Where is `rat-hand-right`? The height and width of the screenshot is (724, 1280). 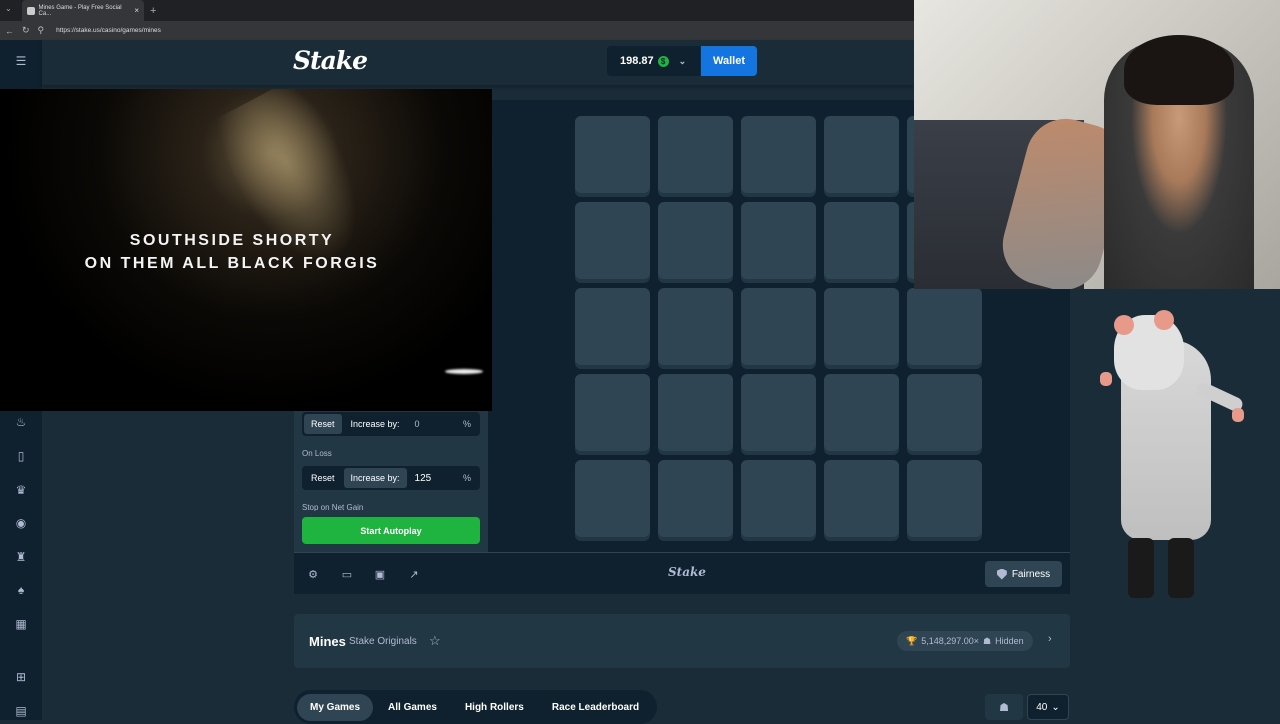
rat-hand-right is located at coordinates (1238, 415).